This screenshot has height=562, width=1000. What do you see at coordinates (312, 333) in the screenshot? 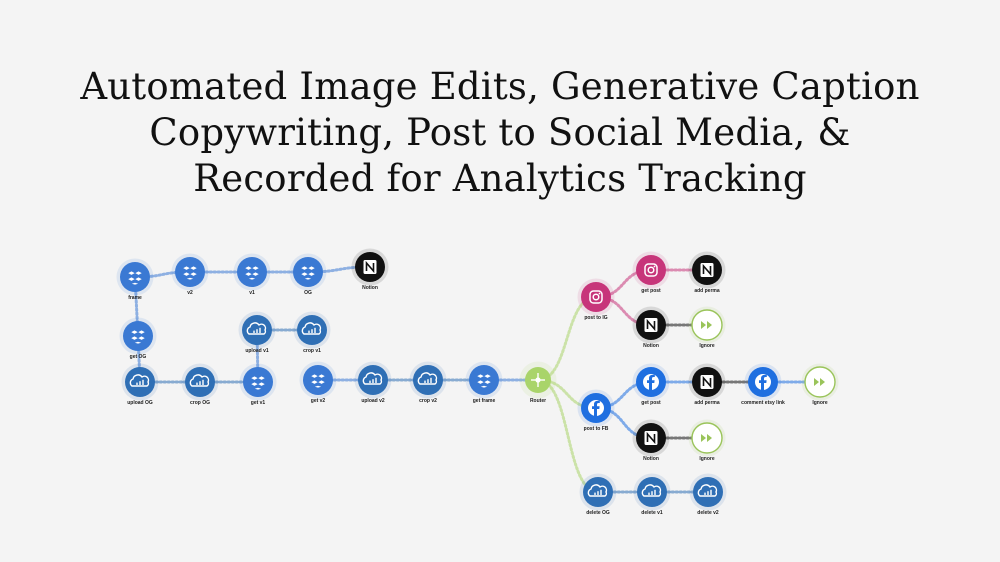
I see `module-crop-v1: crop v1` at bounding box center [312, 333].